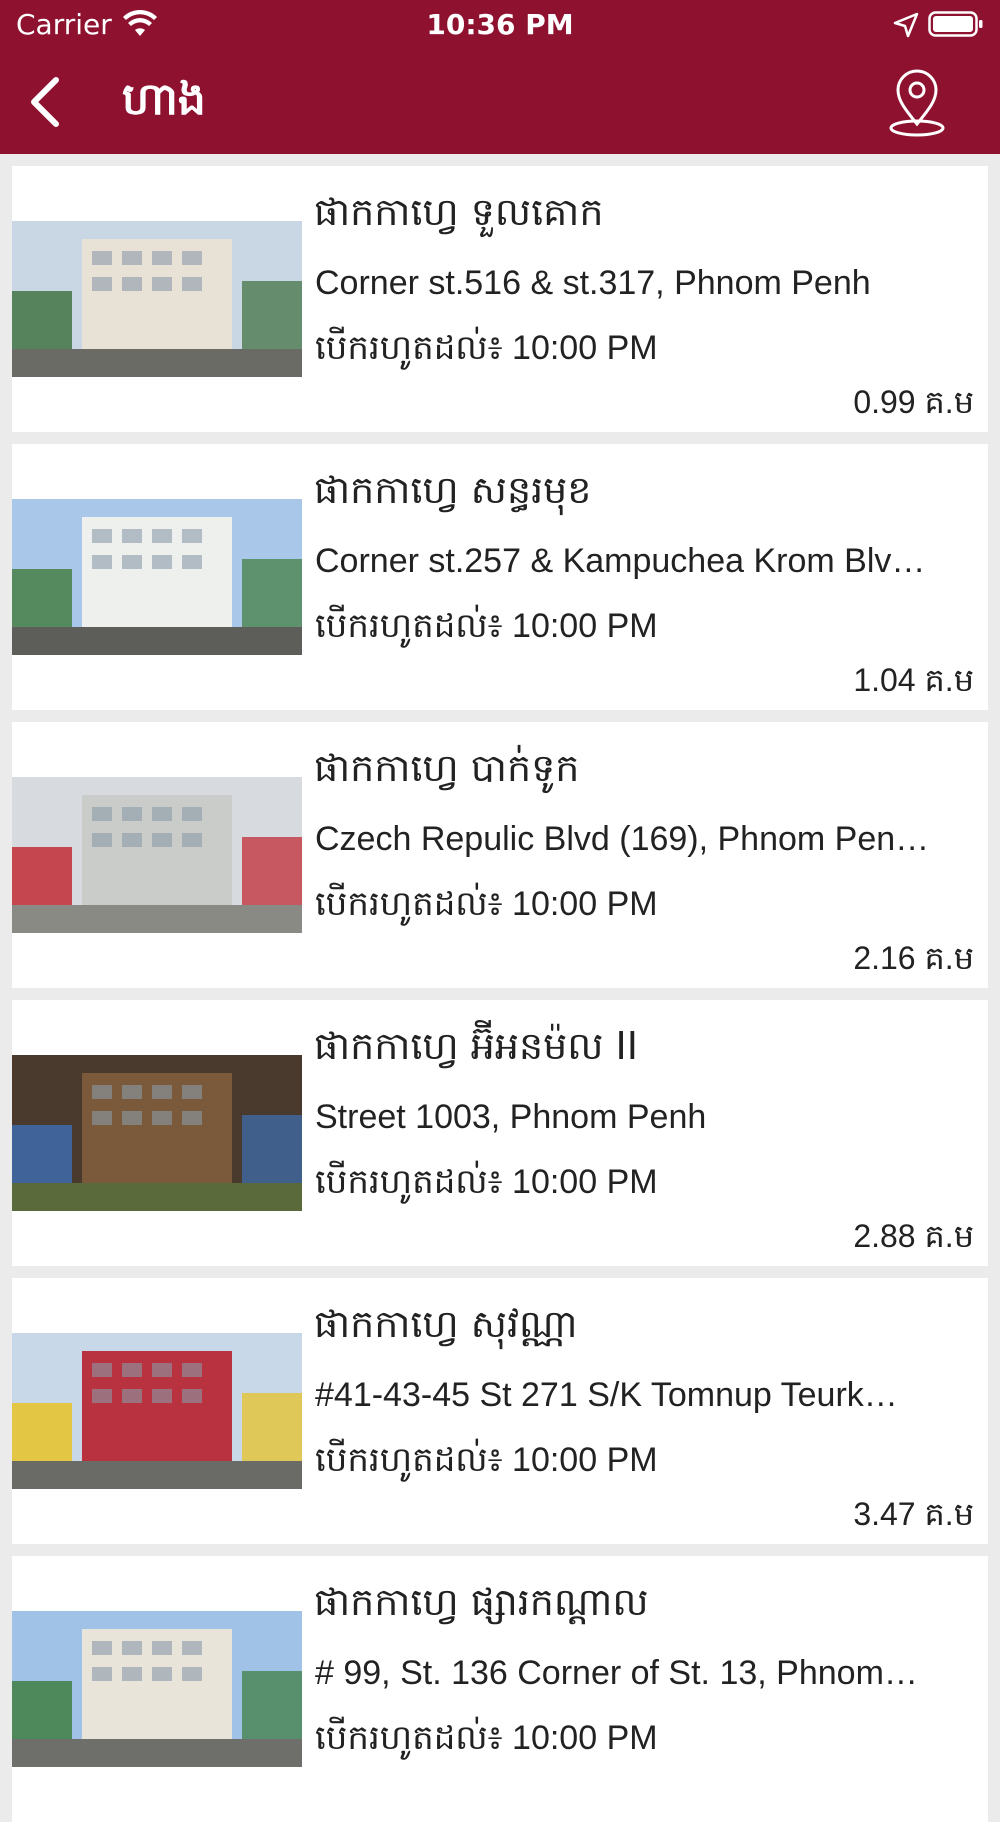 This screenshot has height=1822, width=1000. I want to click on page-title: ហាង, so click(164, 99).